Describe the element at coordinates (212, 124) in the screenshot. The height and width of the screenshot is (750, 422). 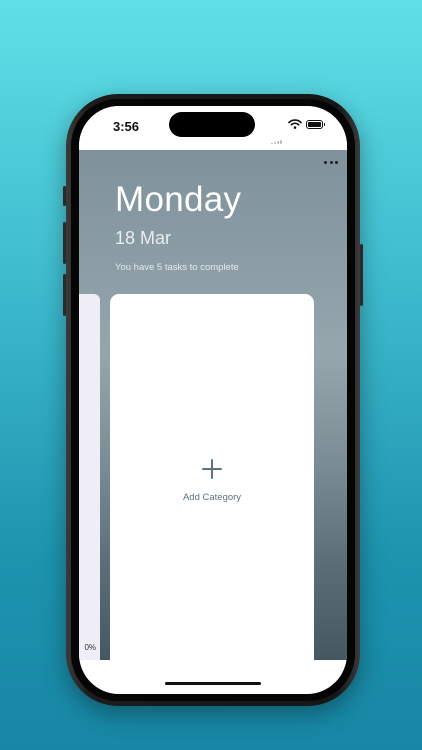
I see `dynamic-island` at that location.